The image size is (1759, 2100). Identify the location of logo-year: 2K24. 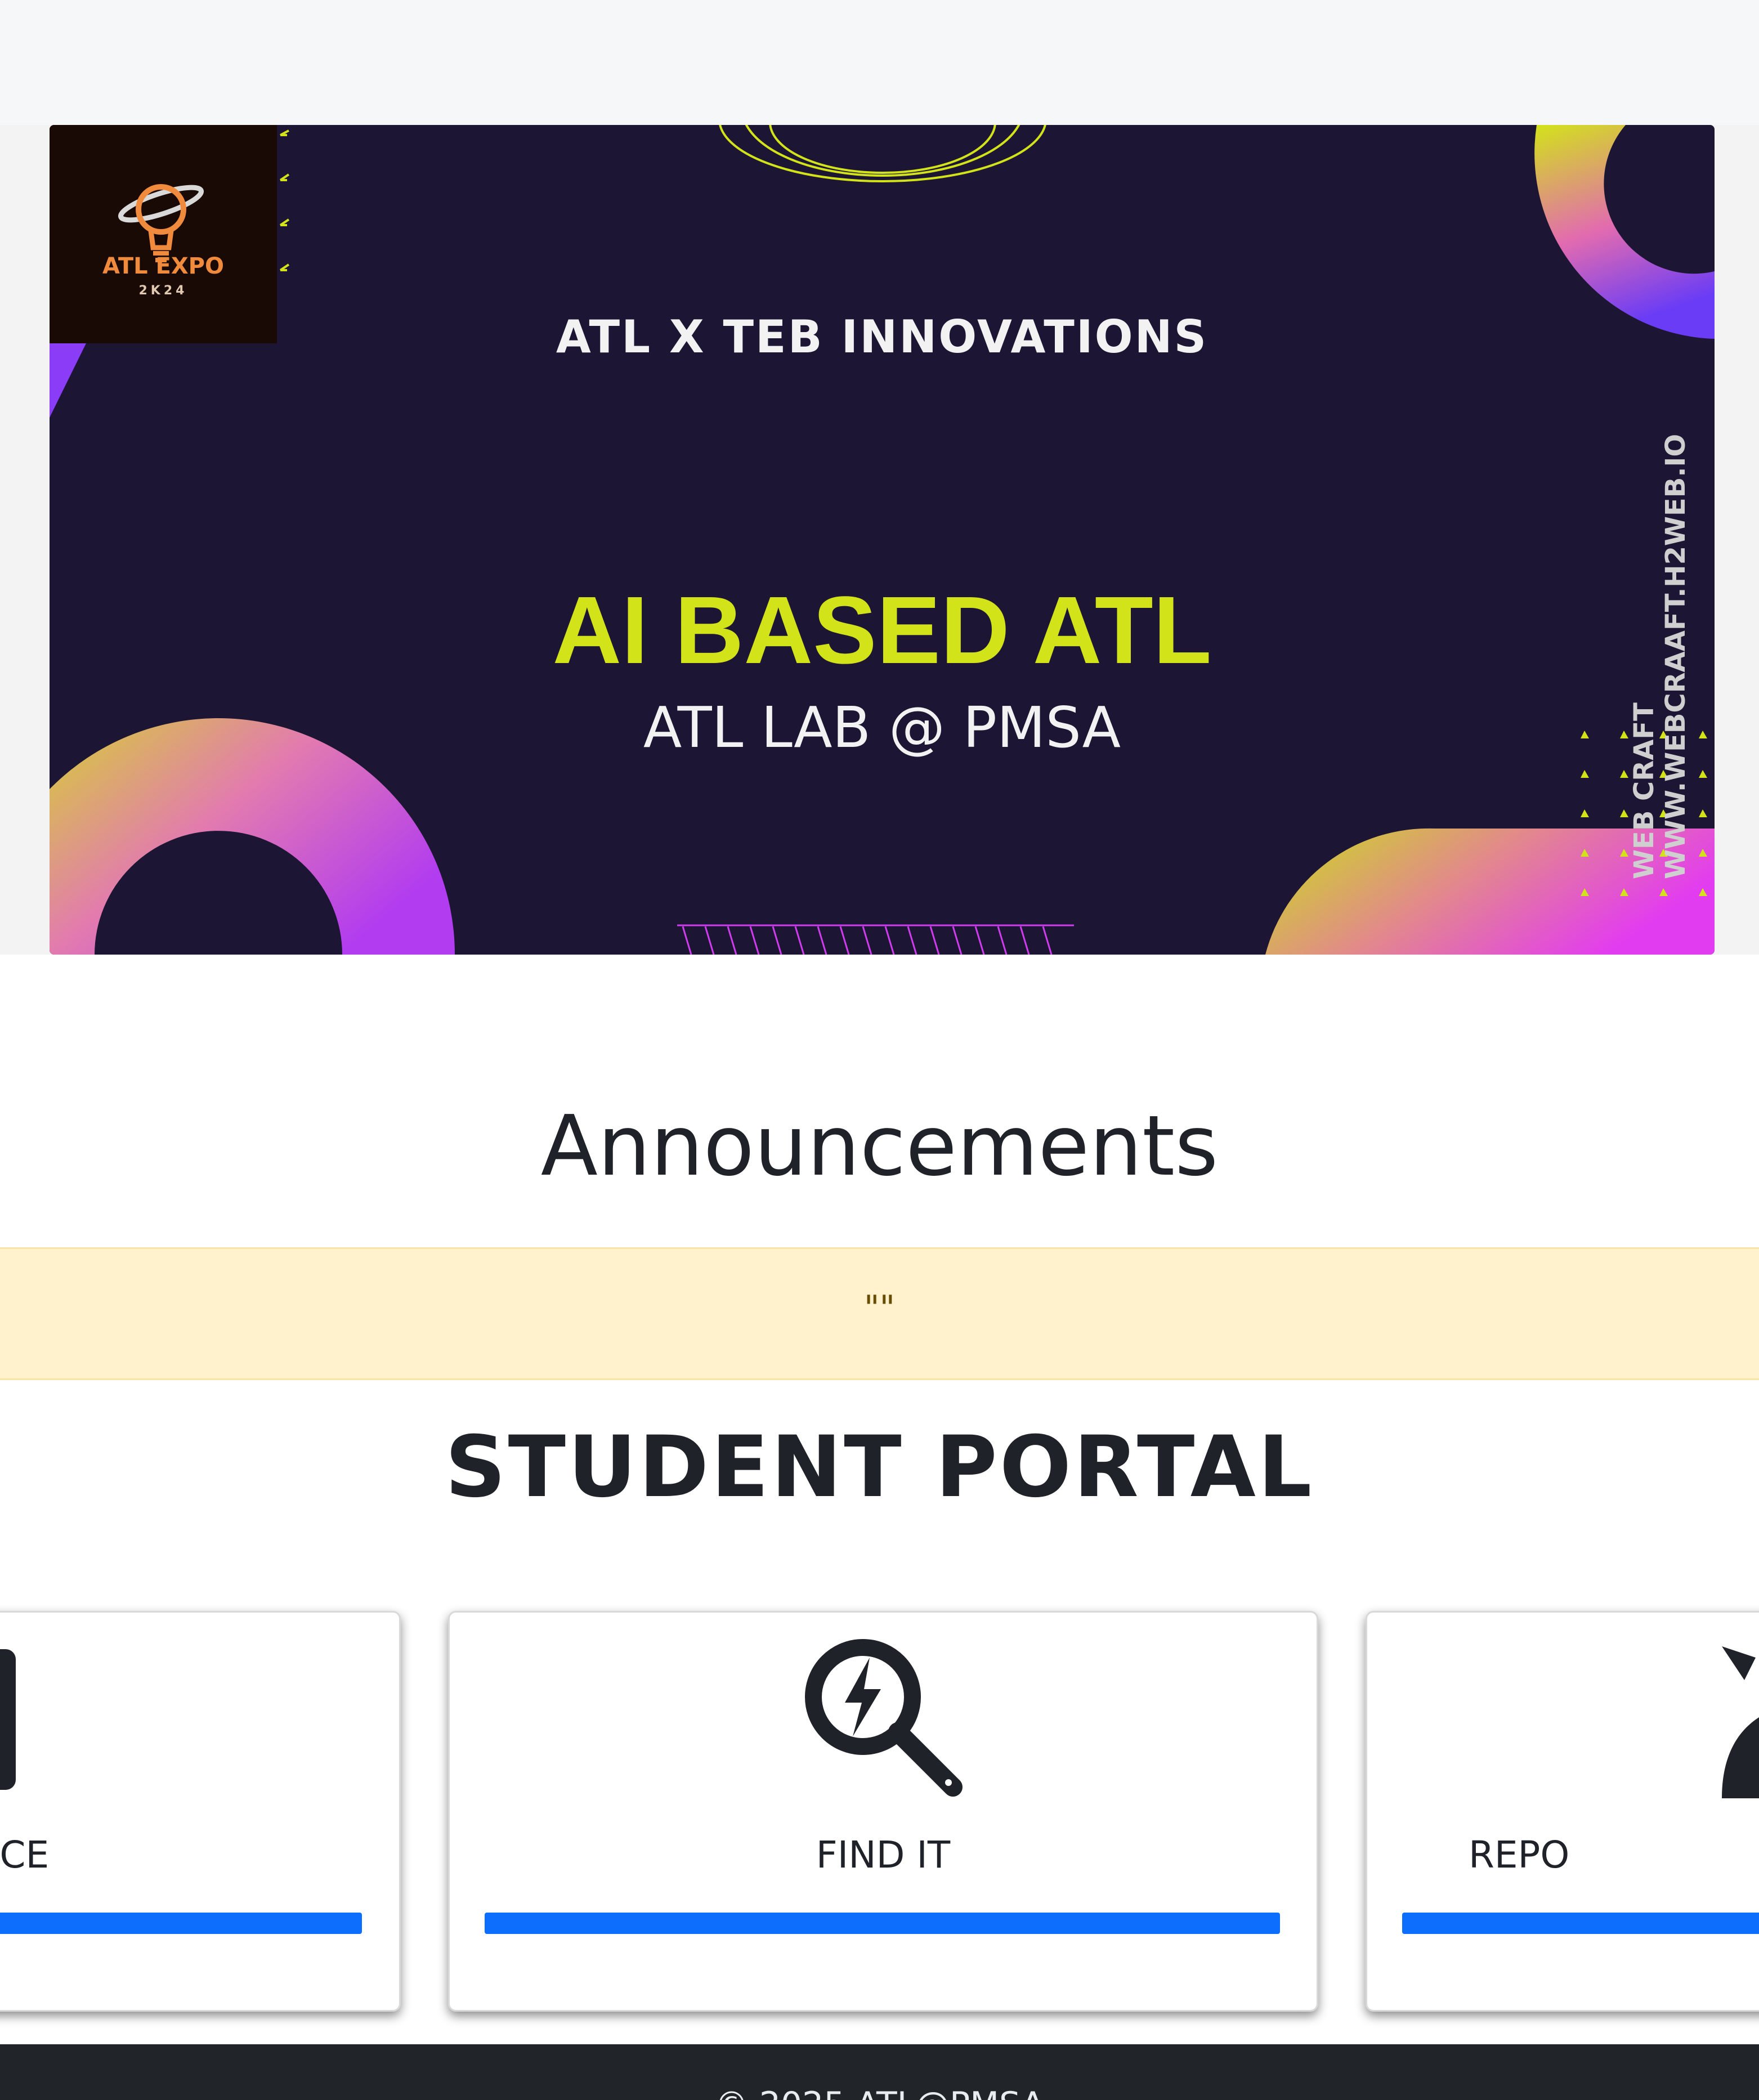
(163, 291).